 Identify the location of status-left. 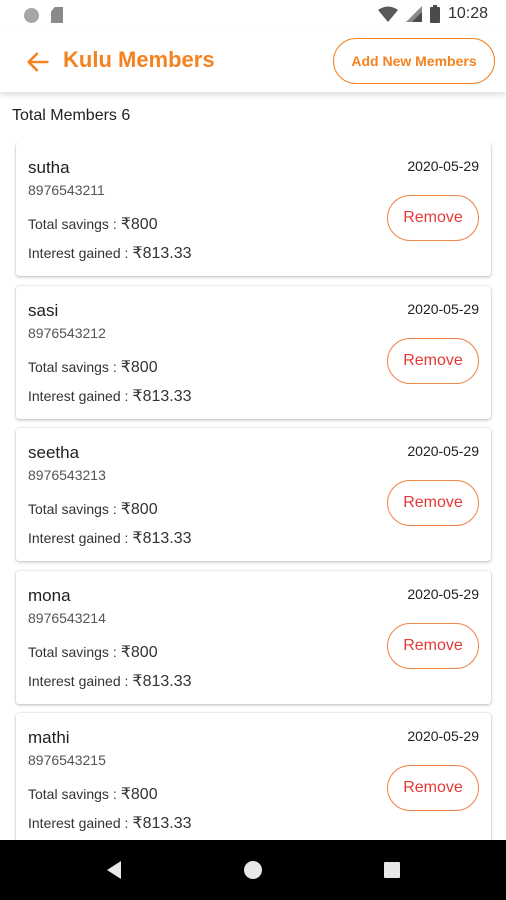
(43, 15).